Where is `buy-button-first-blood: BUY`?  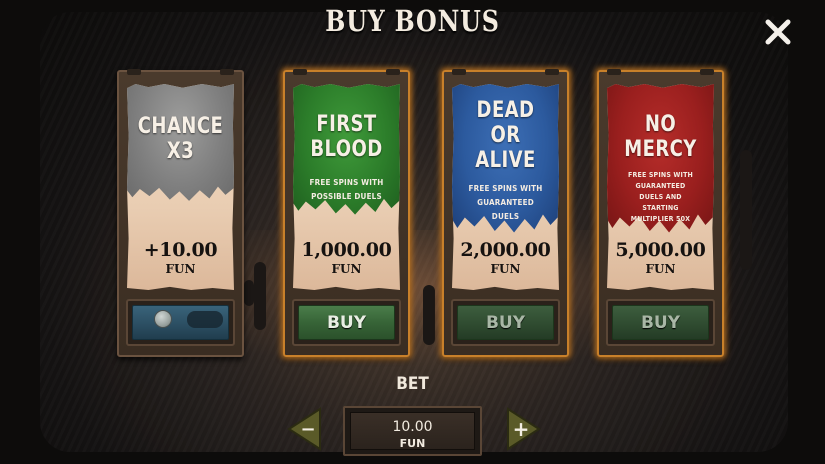 buy-button-first-blood: BUY is located at coordinates (346, 322).